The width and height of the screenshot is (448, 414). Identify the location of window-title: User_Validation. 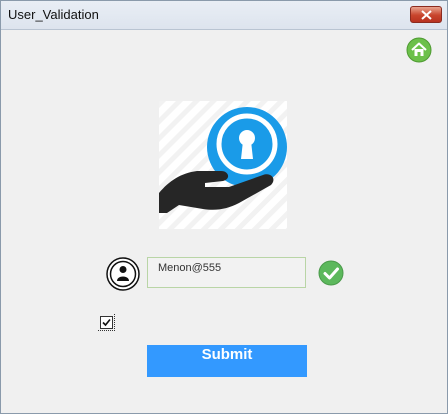
(53, 14).